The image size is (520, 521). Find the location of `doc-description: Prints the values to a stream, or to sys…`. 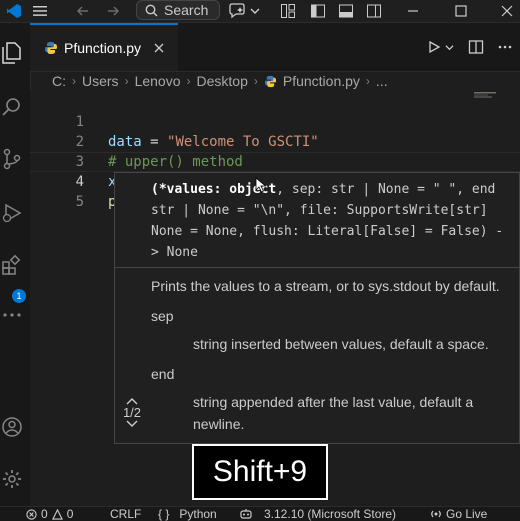

doc-description: Prints the values to a stream, or to sys… is located at coordinates (325, 286).